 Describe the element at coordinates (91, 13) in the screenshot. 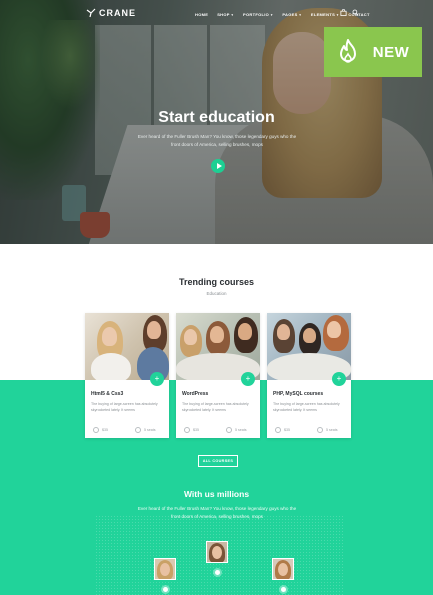

I see `crane-logo-icon` at that location.